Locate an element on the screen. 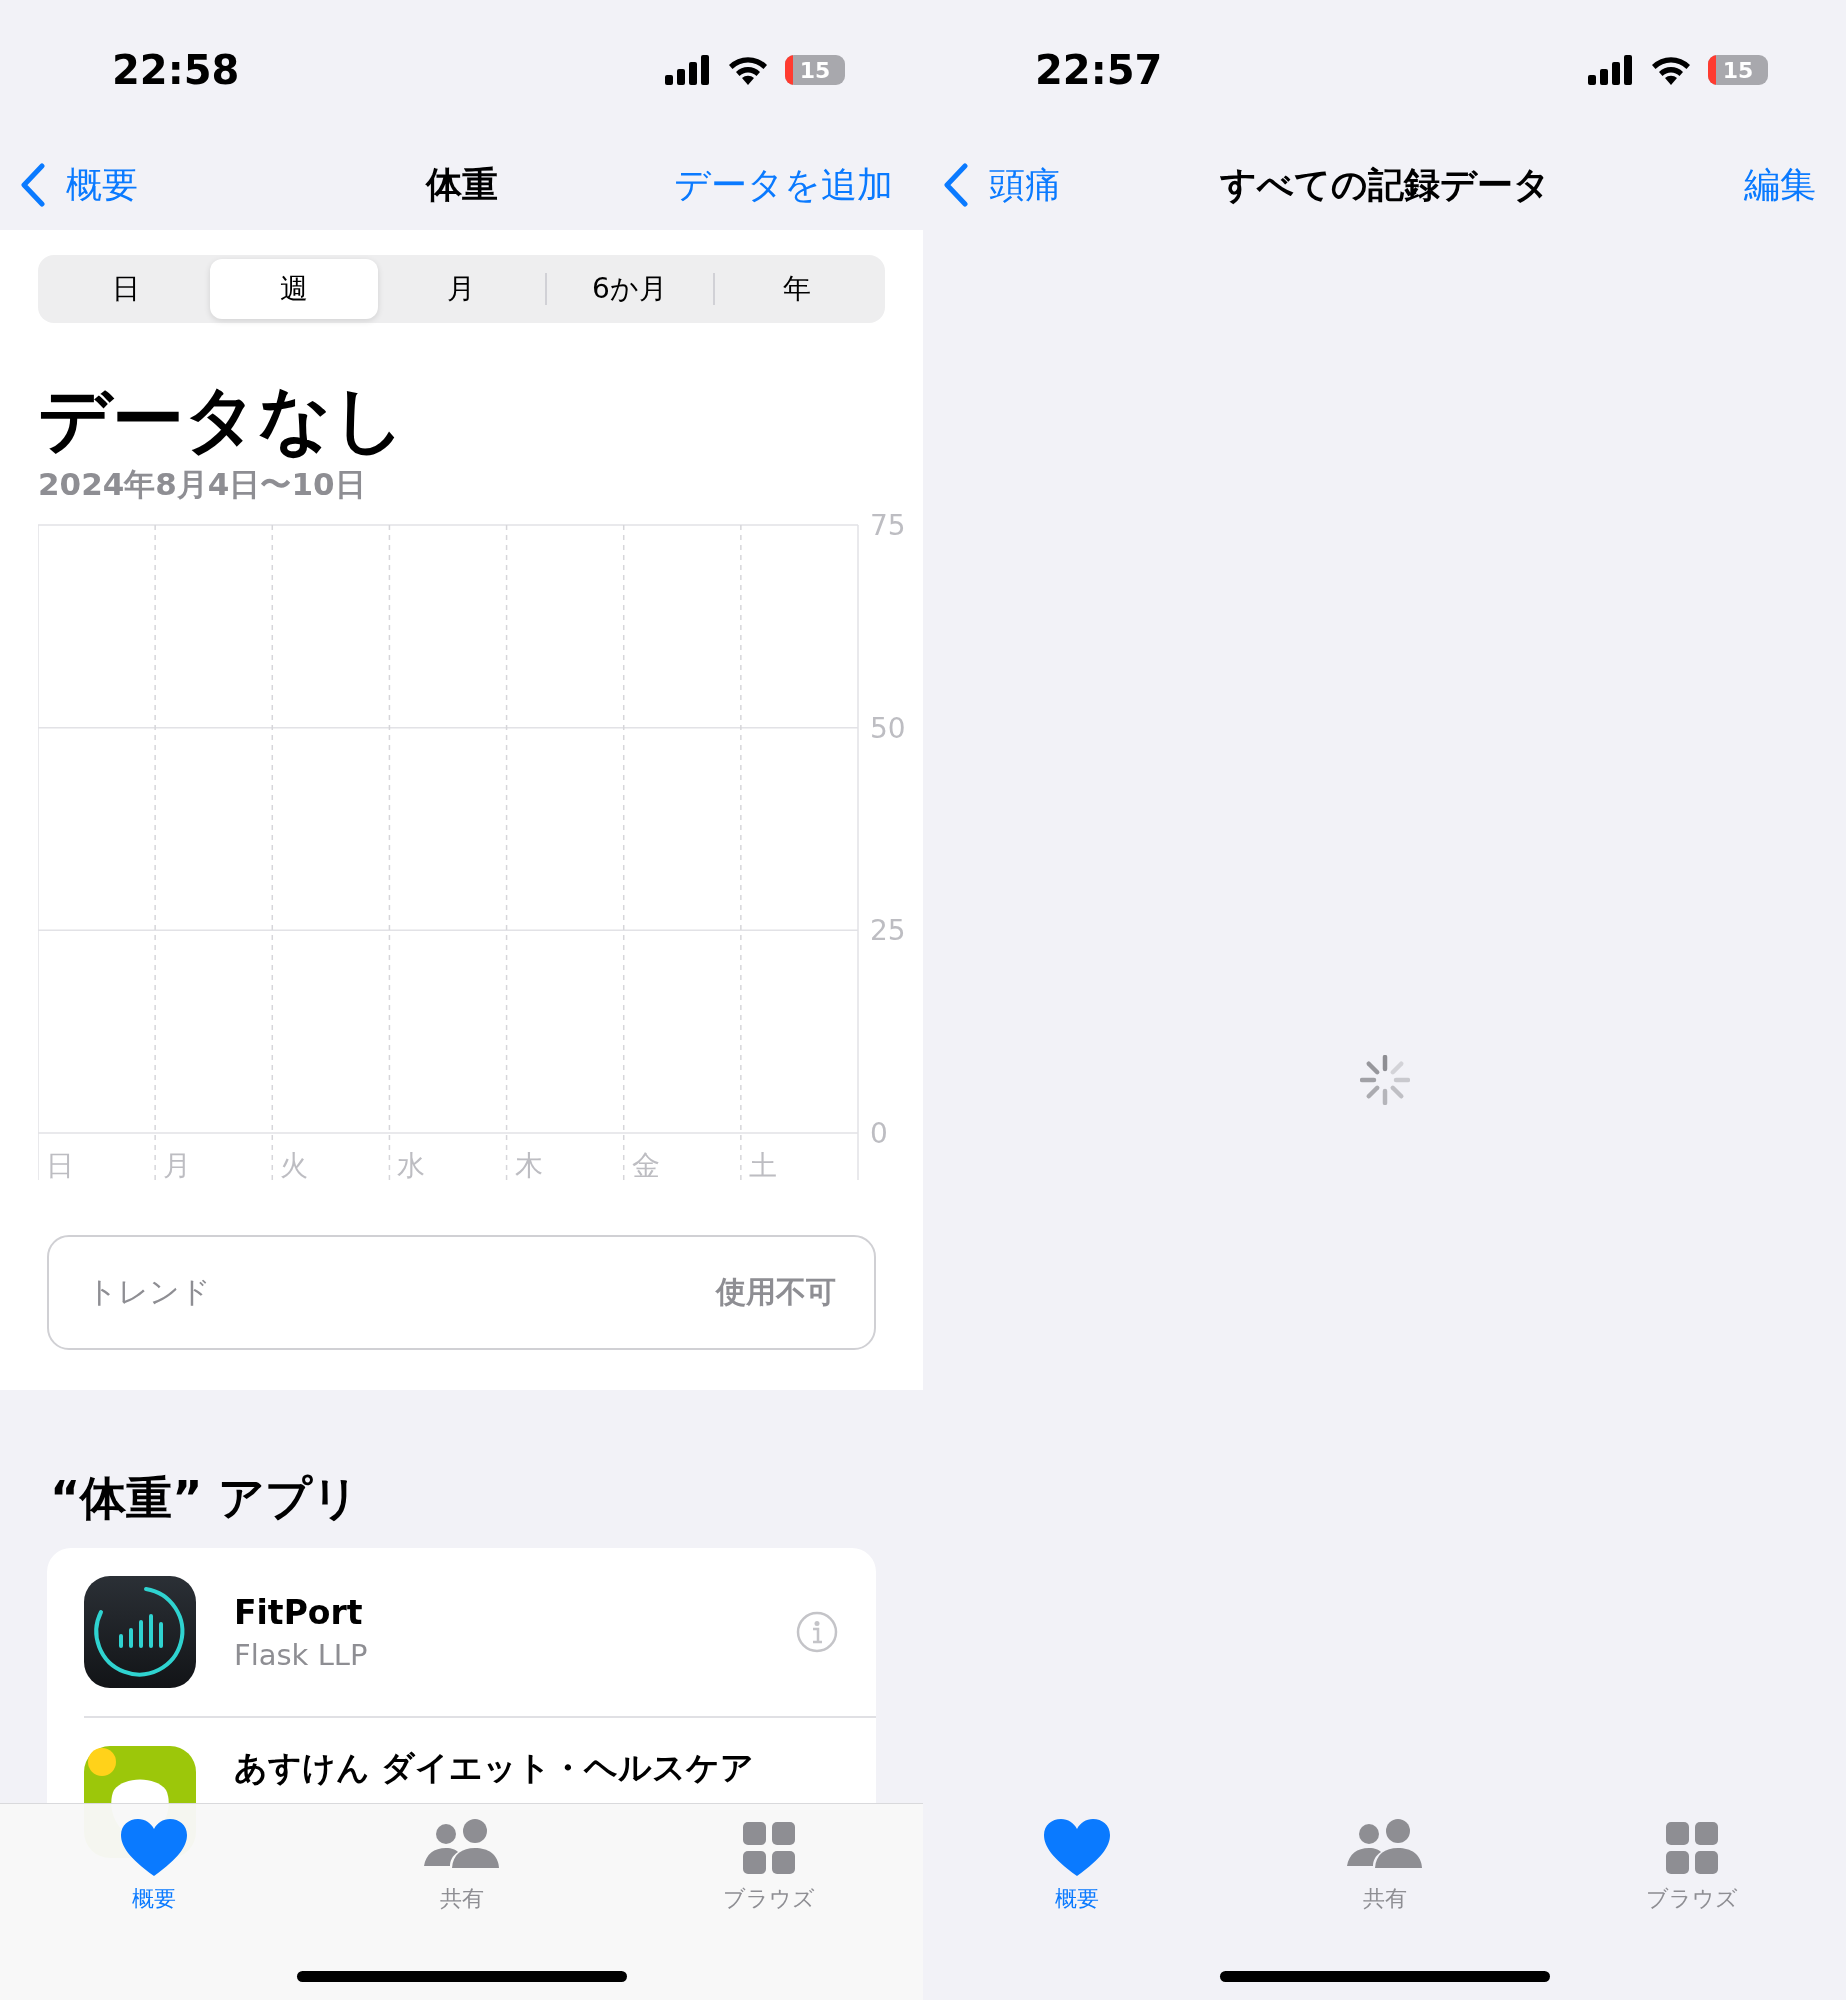 The height and width of the screenshot is (2000, 1846). nav-title: すべての記録データ is located at coordinates (1384, 184).